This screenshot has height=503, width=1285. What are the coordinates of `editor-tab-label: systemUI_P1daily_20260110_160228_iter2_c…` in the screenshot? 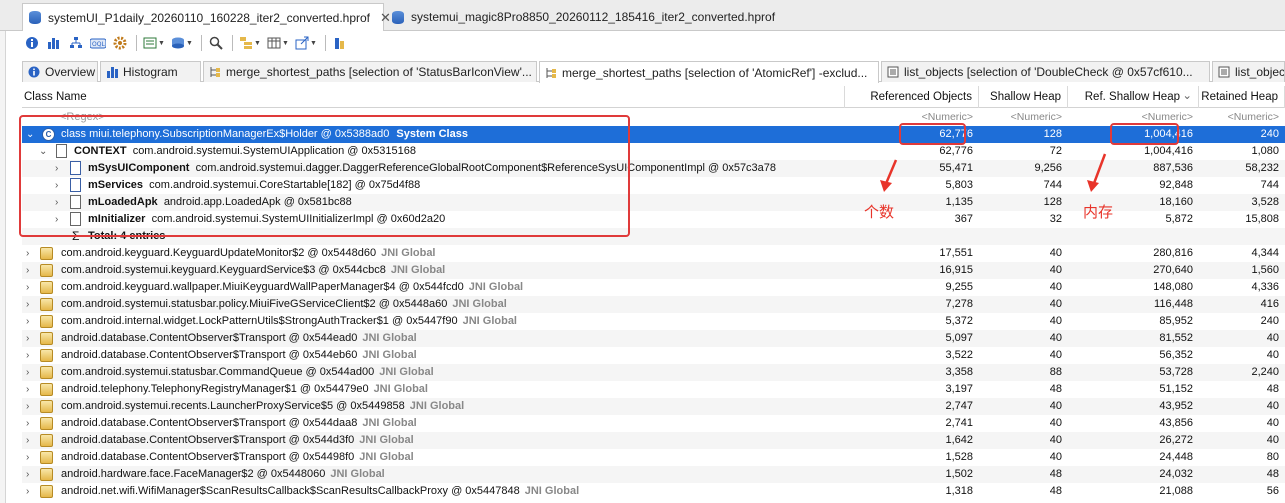 It's located at (209, 17).